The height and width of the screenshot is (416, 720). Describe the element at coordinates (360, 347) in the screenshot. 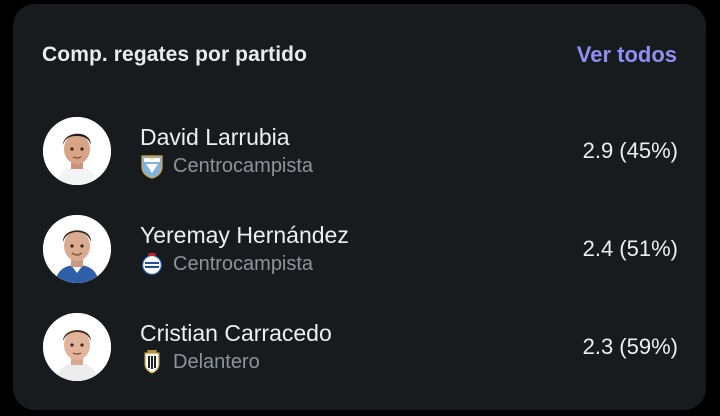

I see `player-row: Cristian Carracedo Delantero 2.3 (59%)` at that location.